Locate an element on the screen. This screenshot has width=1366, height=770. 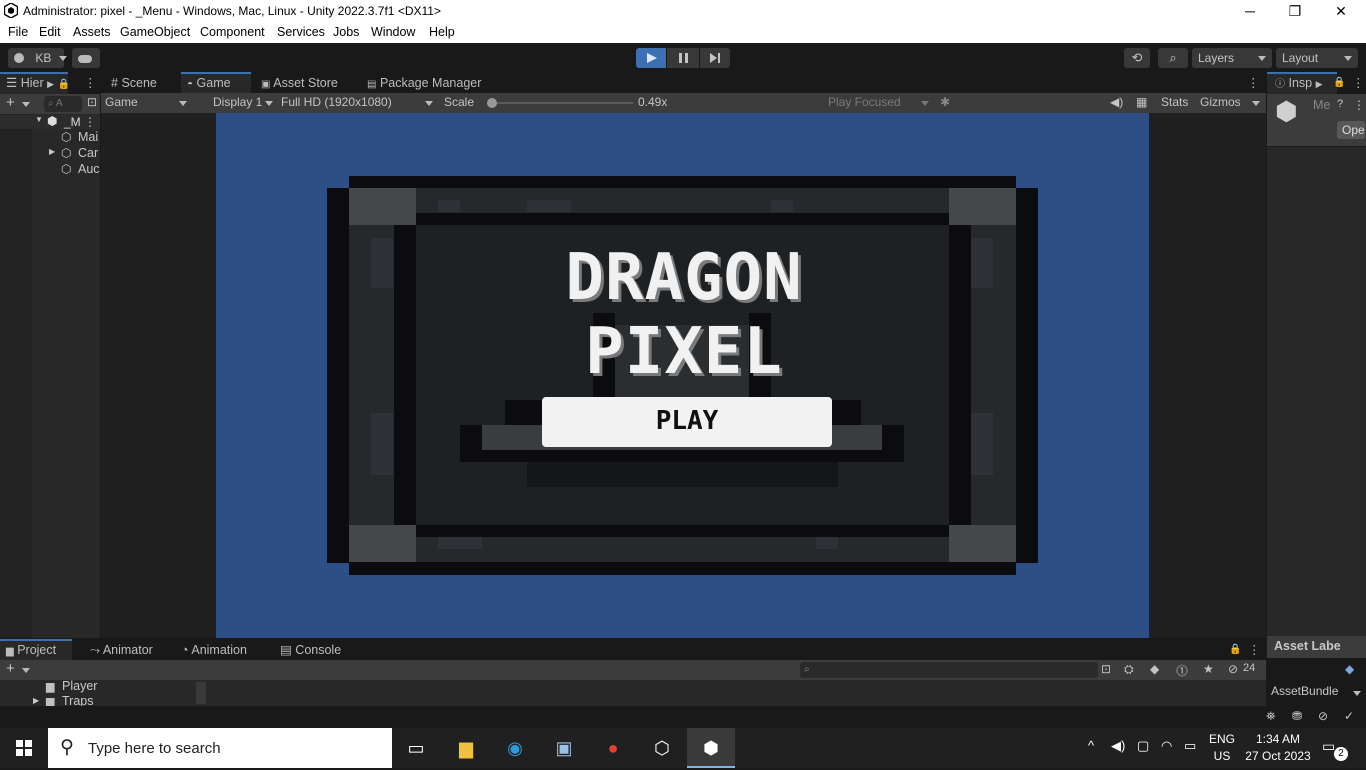
scrollbar is located at coordinates (201, 693).